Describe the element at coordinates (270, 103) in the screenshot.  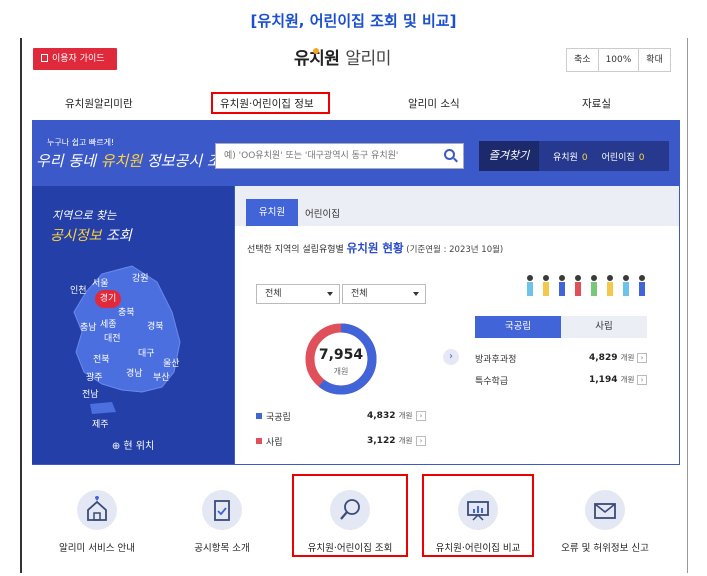
I see `highlight-box-nav` at that location.